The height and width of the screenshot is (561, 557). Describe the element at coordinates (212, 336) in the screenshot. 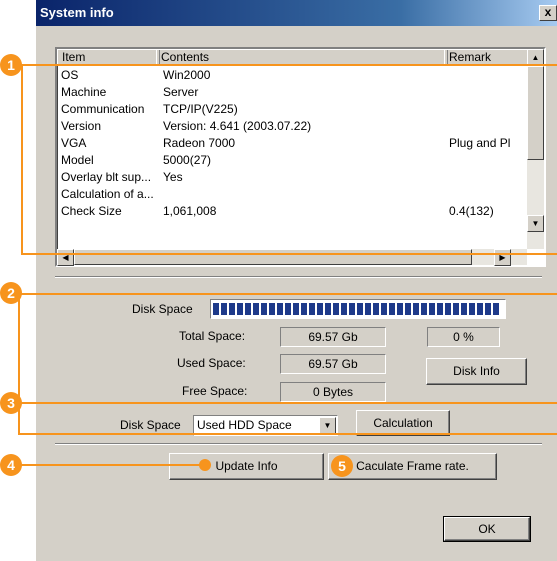

I see `total-space-label: Total Space:` at that location.